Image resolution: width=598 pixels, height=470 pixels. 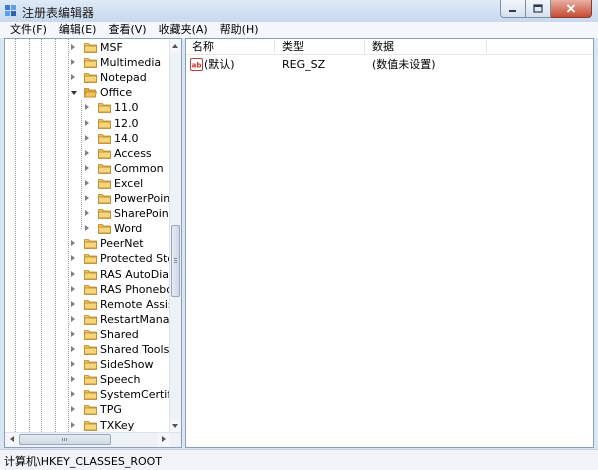 I want to click on collapse-arrow-icon, so click(x=74, y=93).